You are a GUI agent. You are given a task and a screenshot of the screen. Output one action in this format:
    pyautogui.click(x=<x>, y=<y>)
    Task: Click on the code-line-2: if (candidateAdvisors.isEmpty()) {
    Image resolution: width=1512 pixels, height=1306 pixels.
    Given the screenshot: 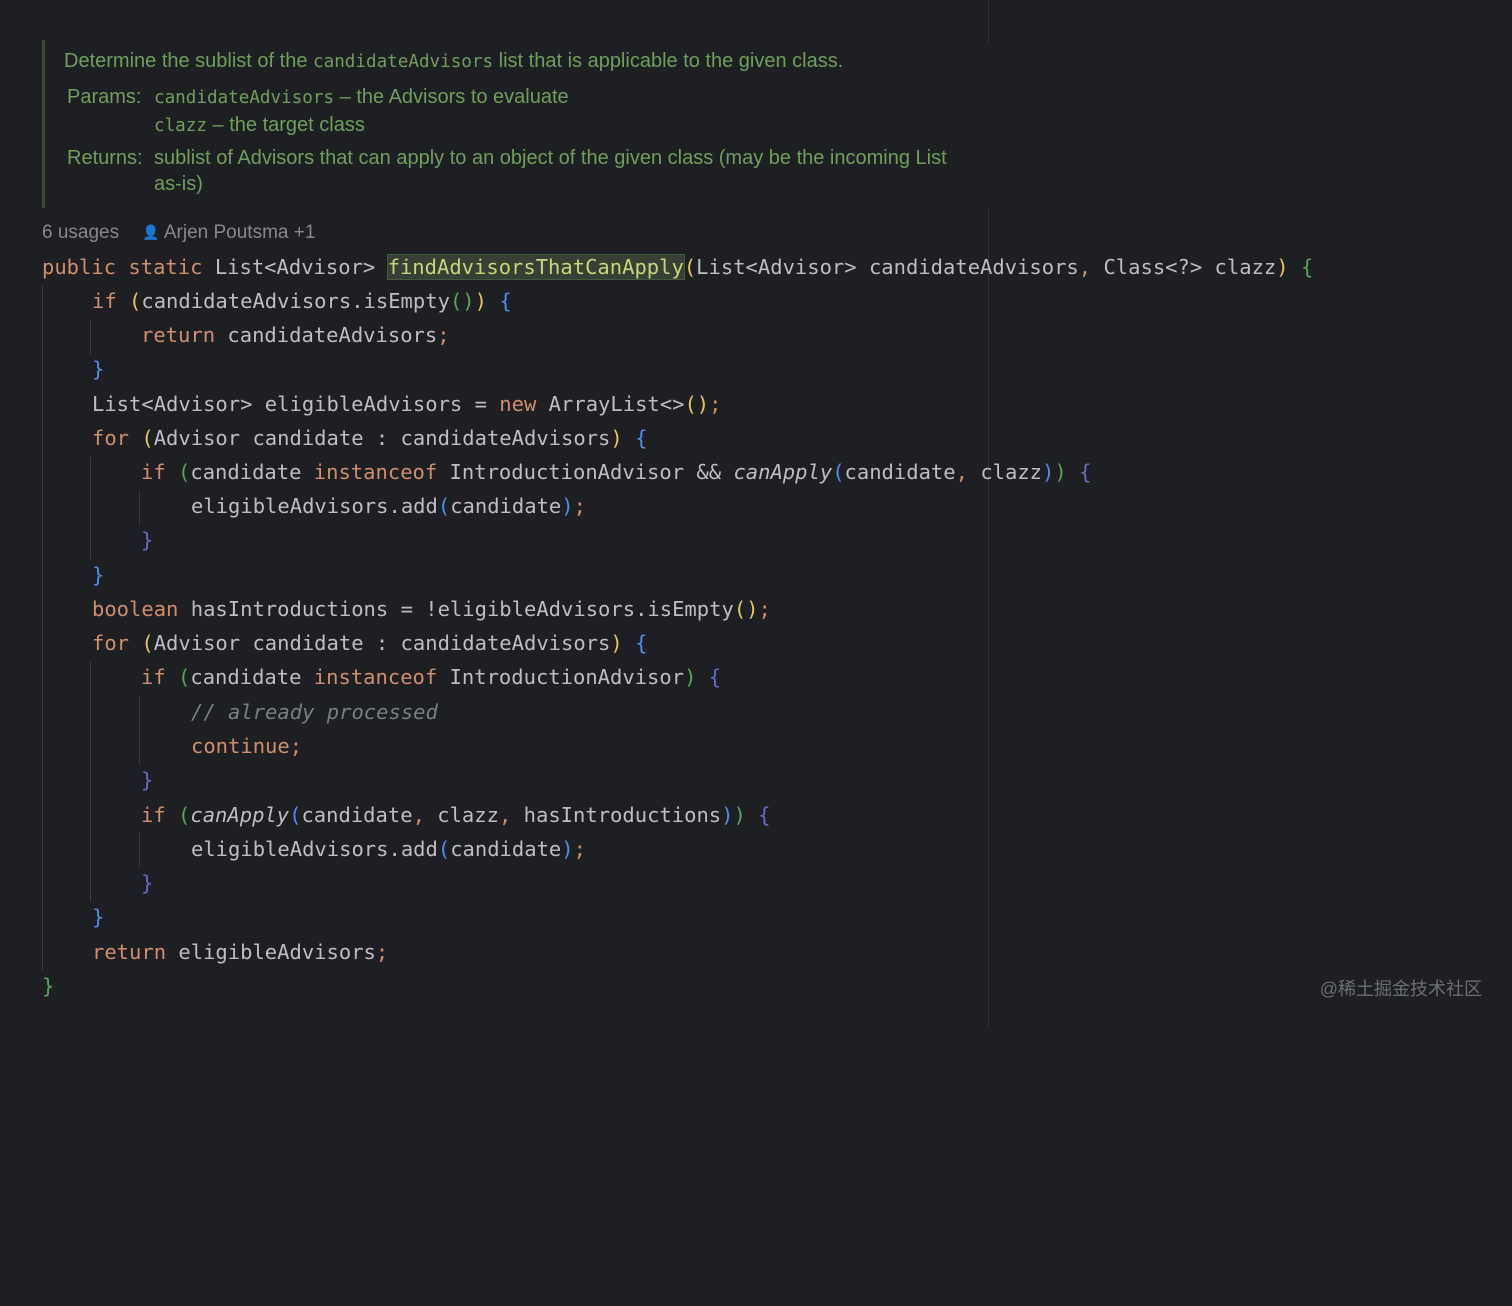 What is the action you would take?
    pyautogui.click(x=302, y=301)
    